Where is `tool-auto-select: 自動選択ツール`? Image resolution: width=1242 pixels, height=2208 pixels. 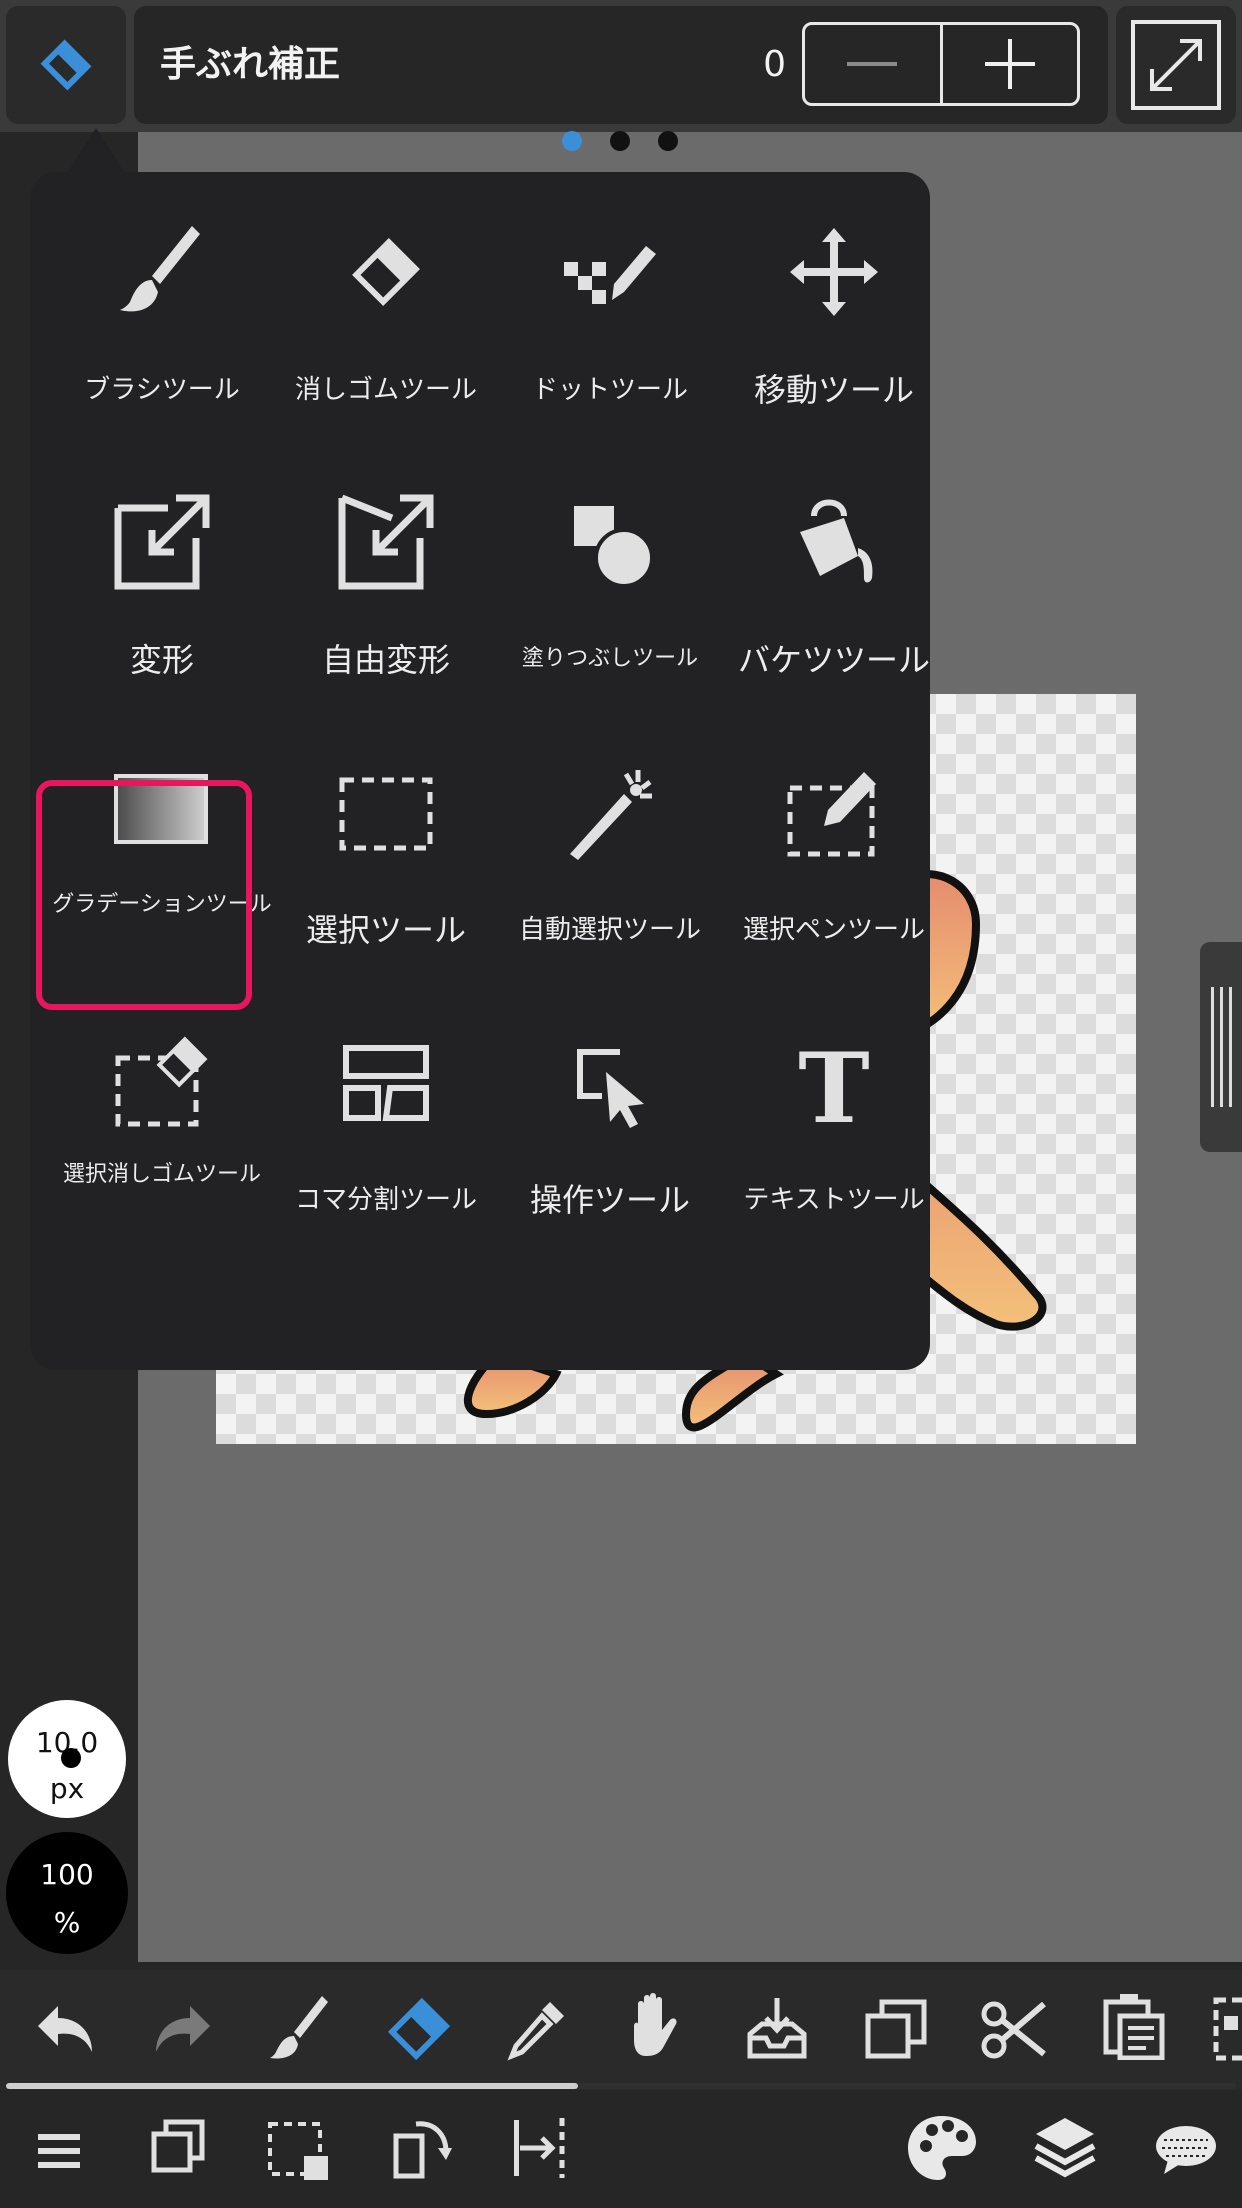
tool-auto-select: 自動選択ツール is located at coordinates (610, 857).